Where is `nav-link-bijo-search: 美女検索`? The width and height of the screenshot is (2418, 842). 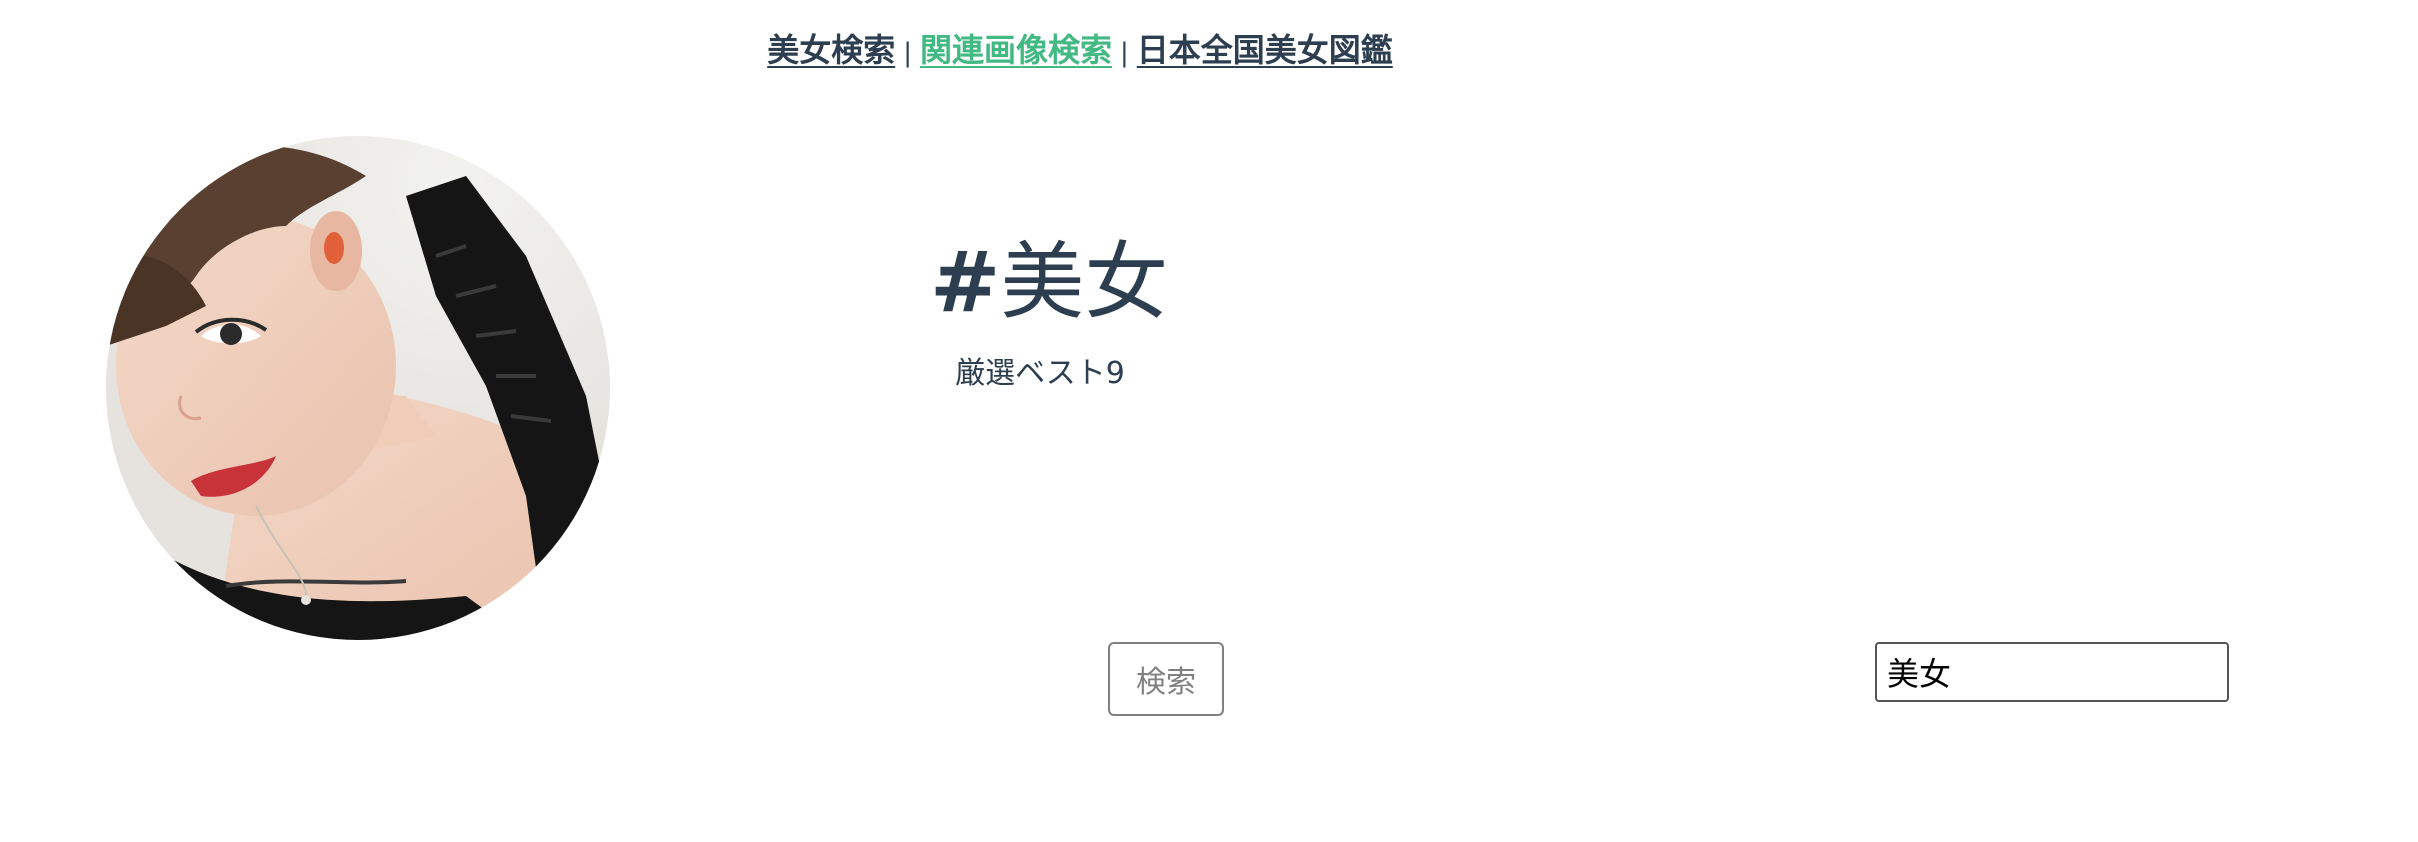 nav-link-bijo-search: 美女検索 is located at coordinates (831, 50).